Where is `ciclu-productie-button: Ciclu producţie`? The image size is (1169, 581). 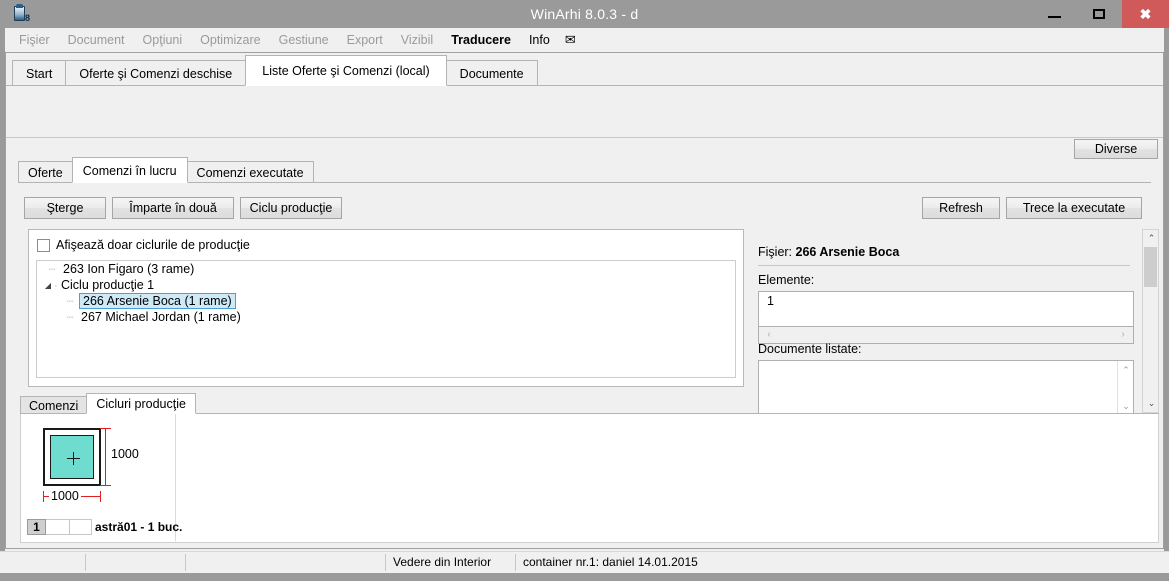 ciclu-productie-button: Ciclu producţie is located at coordinates (291, 208).